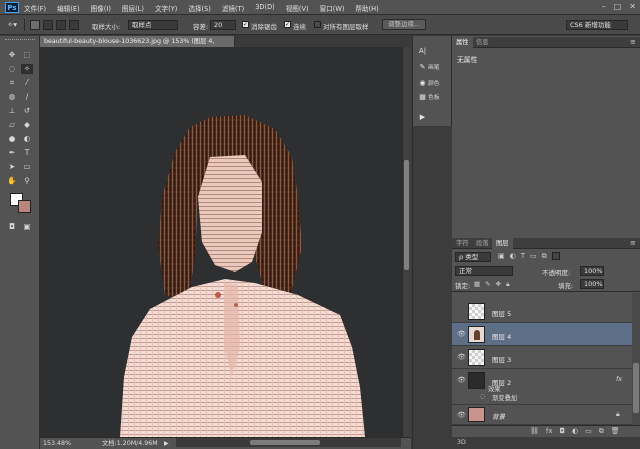 The image size is (640, 449). Describe the element at coordinates (27, 97) in the screenshot. I see `brush-tool-icon: ∕` at that location.